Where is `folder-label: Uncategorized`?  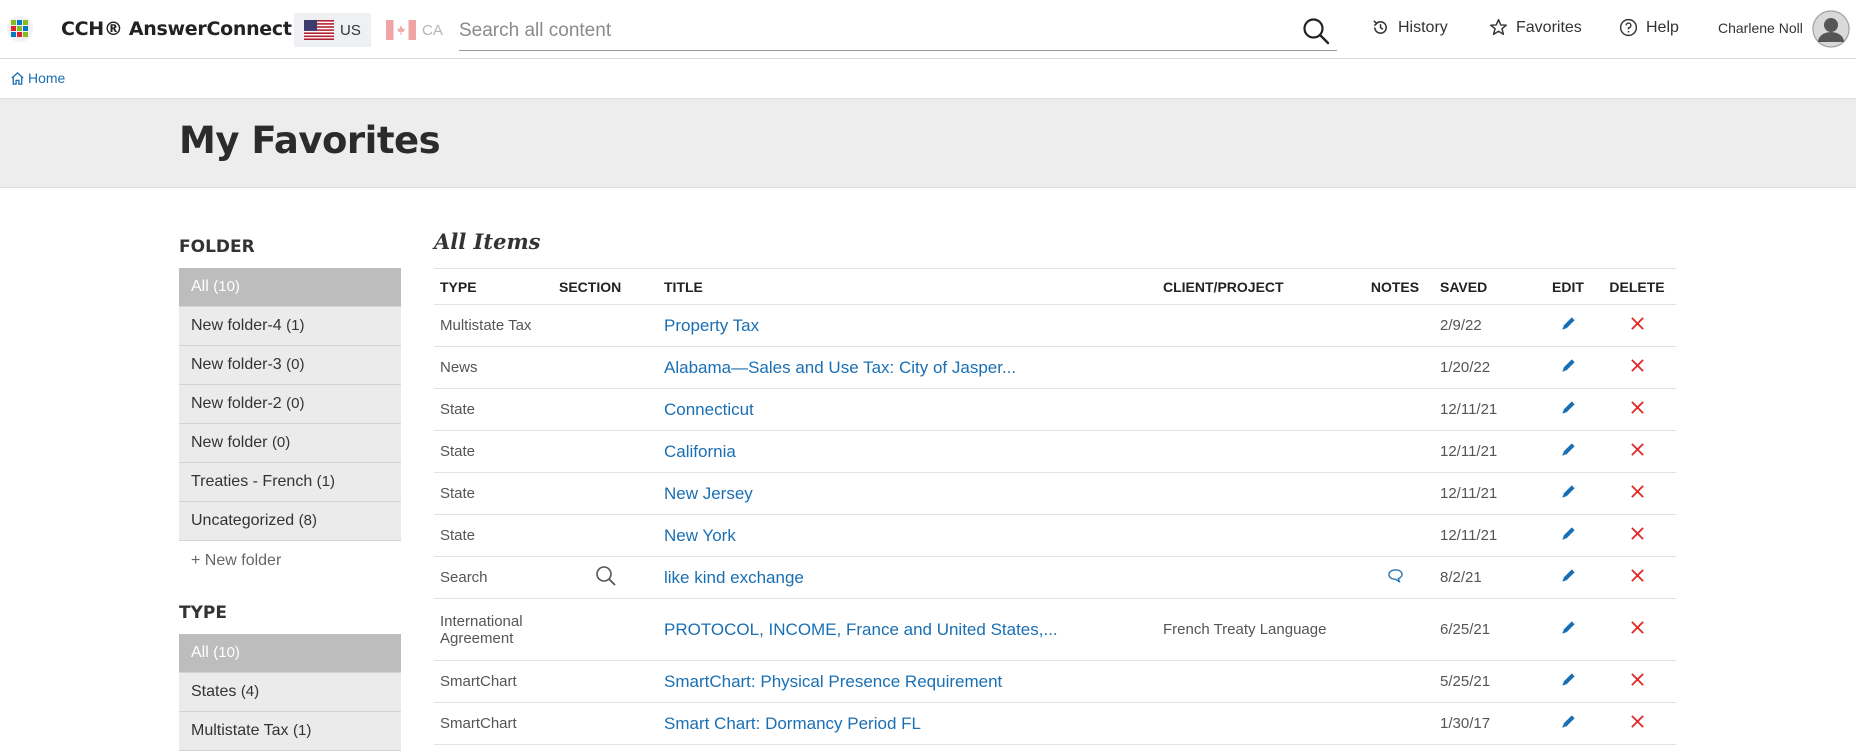 folder-label: Uncategorized is located at coordinates (243, 520).